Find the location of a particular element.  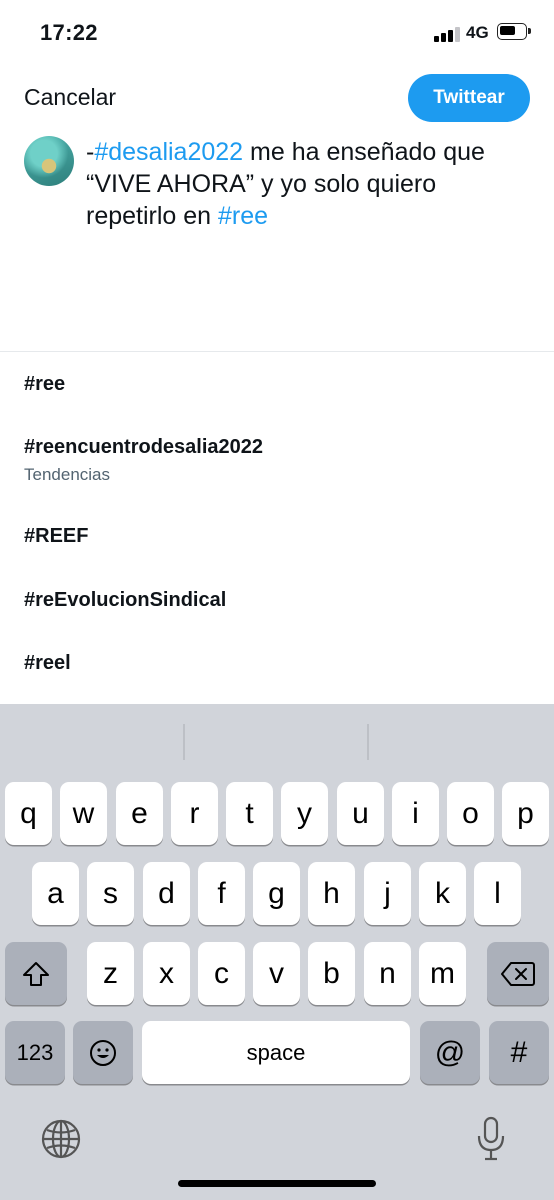

cancel-button: Cancelar is located at coordinates (70, 97).